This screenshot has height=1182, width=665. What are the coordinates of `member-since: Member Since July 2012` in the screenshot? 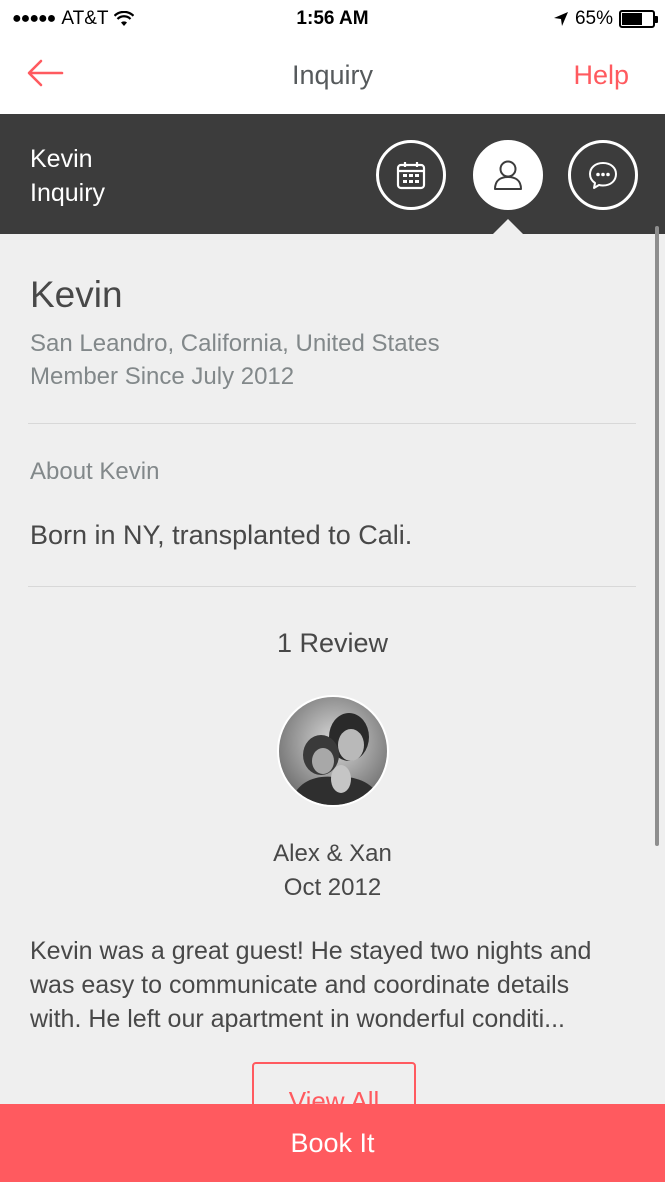 It's located at (162, 376).